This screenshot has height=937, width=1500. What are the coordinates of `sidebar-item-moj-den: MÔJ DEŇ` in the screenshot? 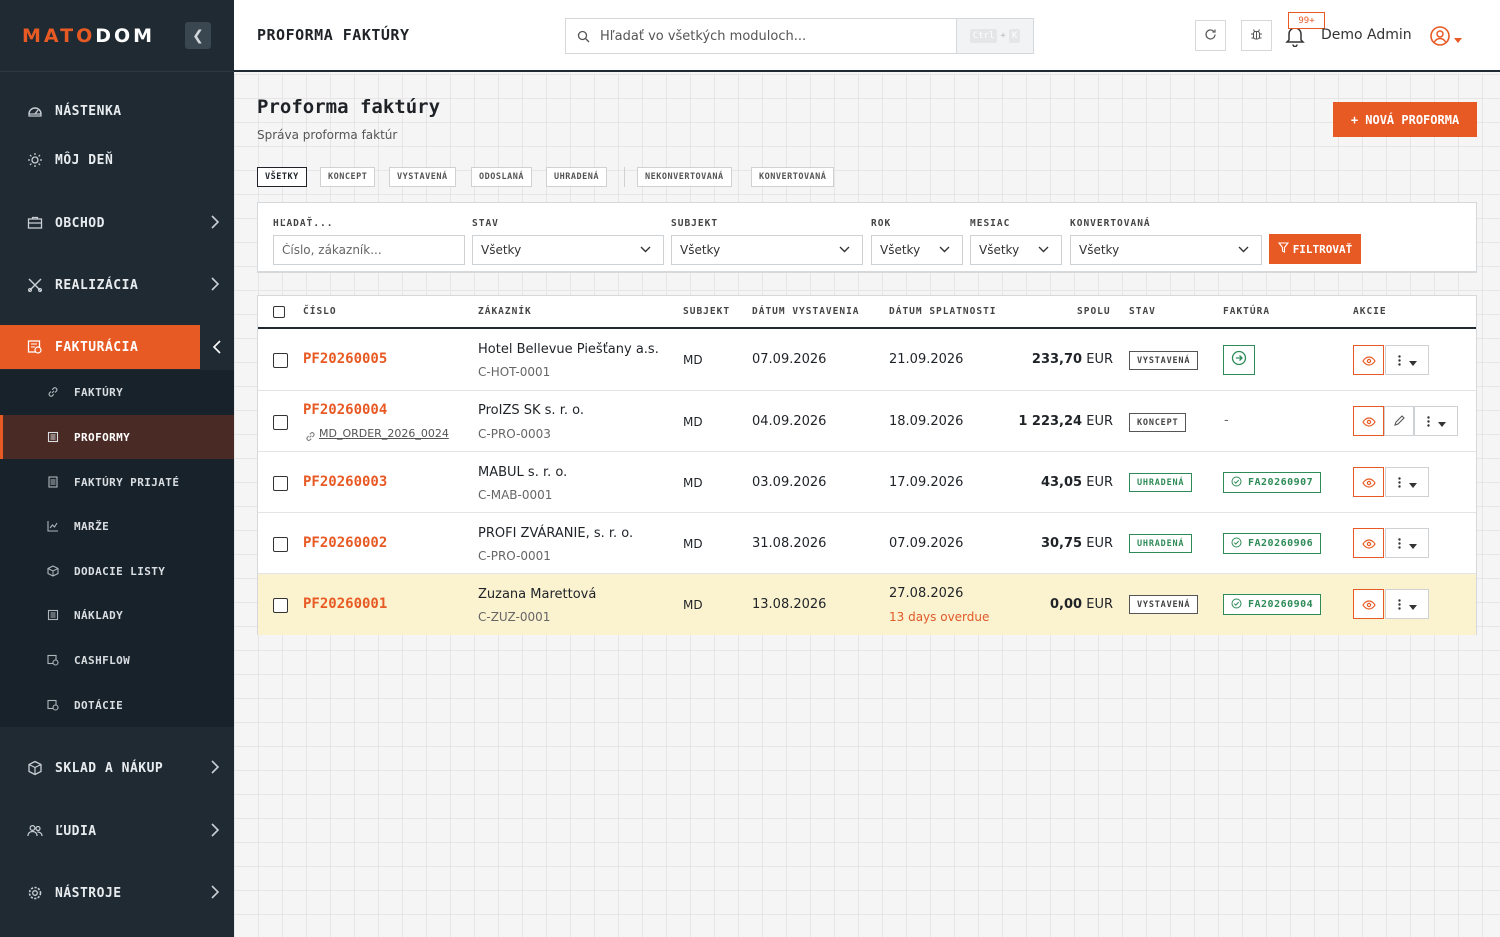 It's located at (117, 160).